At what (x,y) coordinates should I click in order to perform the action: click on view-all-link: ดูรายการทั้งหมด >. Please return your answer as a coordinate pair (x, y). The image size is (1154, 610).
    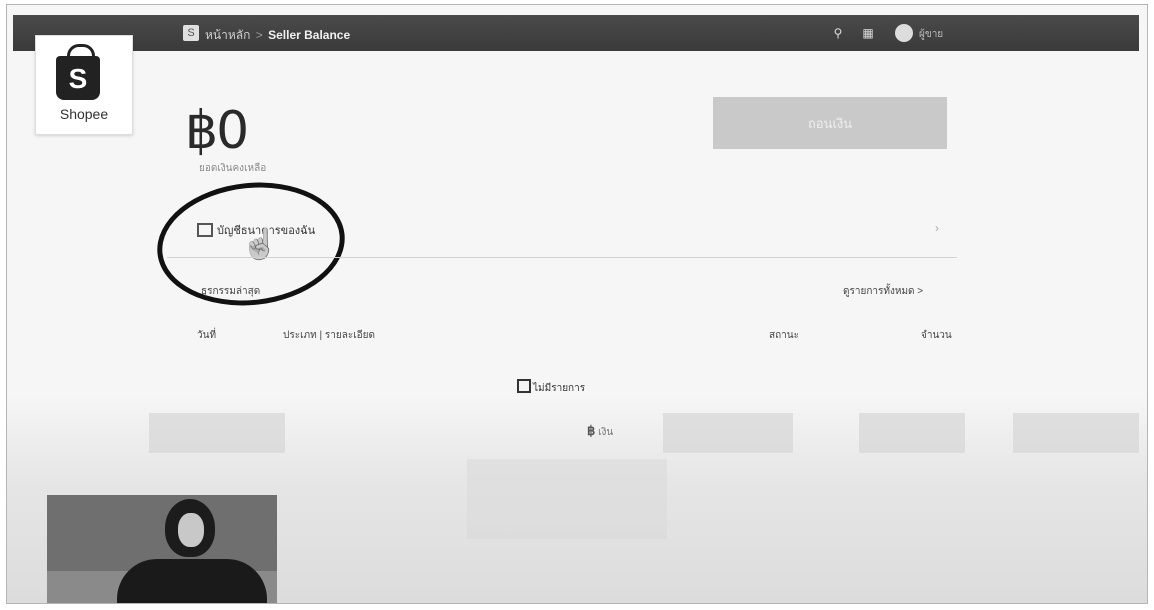
    Looking at the image, I should click on (883, 291).